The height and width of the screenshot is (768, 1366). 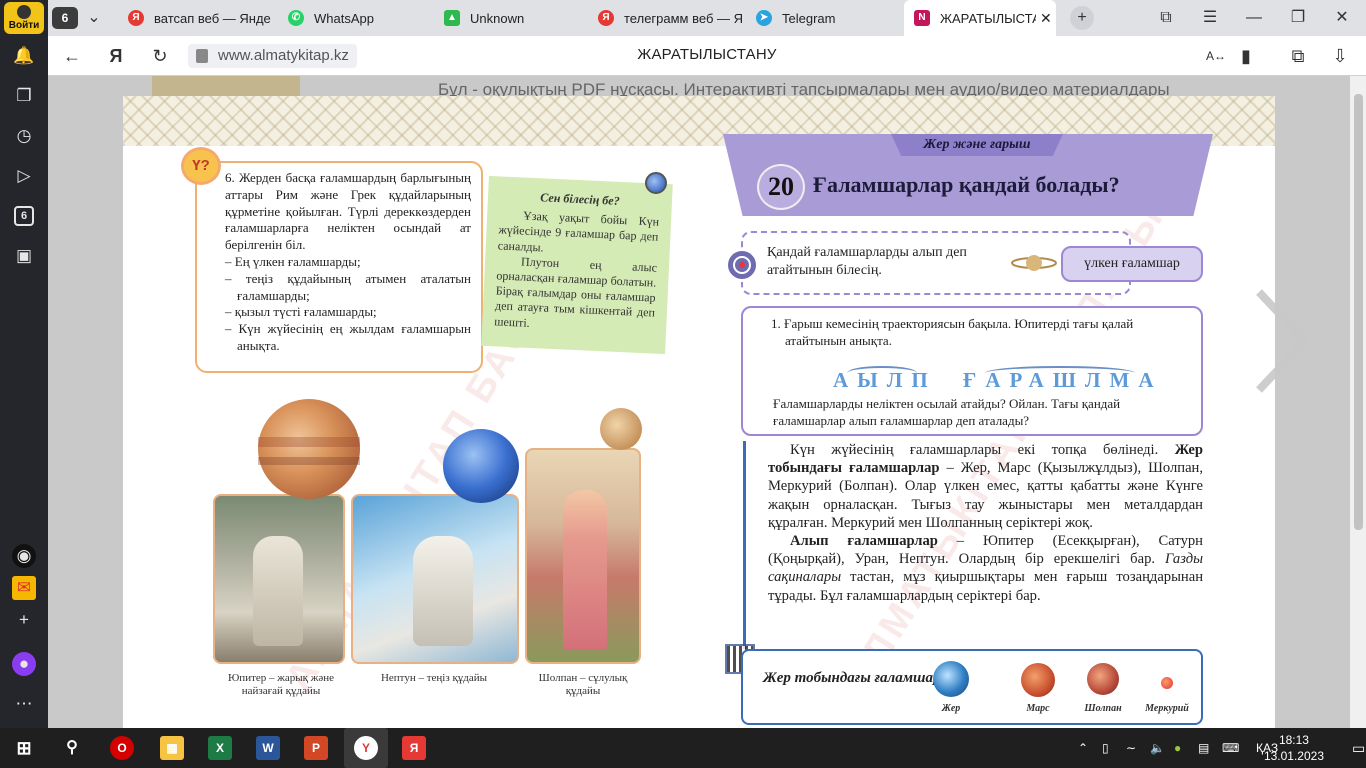 What do you see at coordinates (434, 678) in the screenshot?
I see `caption-neptune: Нептун – теңіз құдайы` at bounding box center [434, 678].